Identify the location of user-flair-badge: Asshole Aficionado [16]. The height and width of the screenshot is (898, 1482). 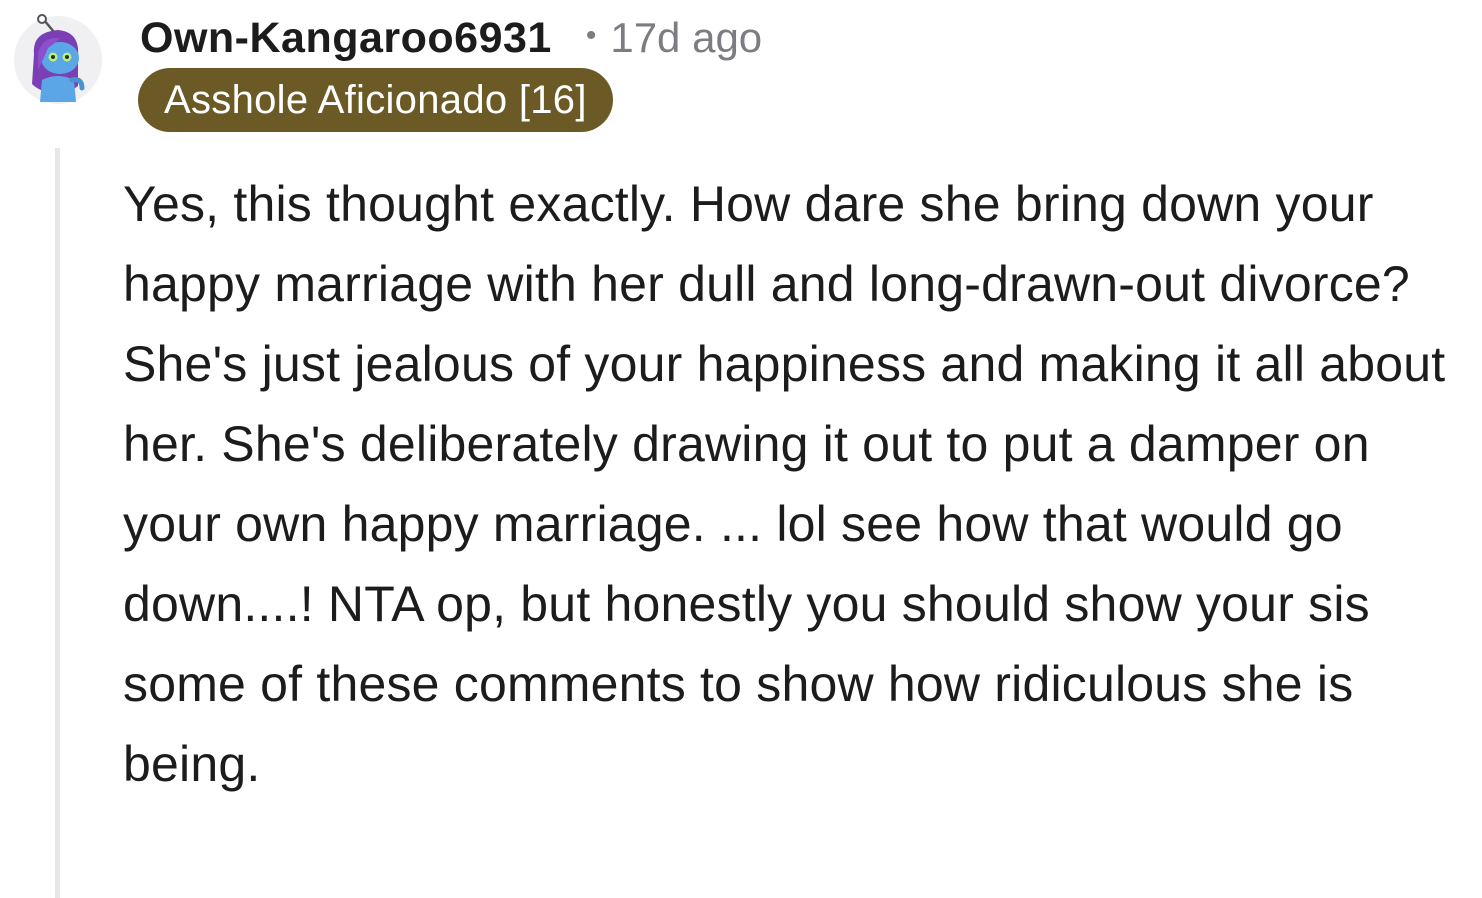
(375, 100).